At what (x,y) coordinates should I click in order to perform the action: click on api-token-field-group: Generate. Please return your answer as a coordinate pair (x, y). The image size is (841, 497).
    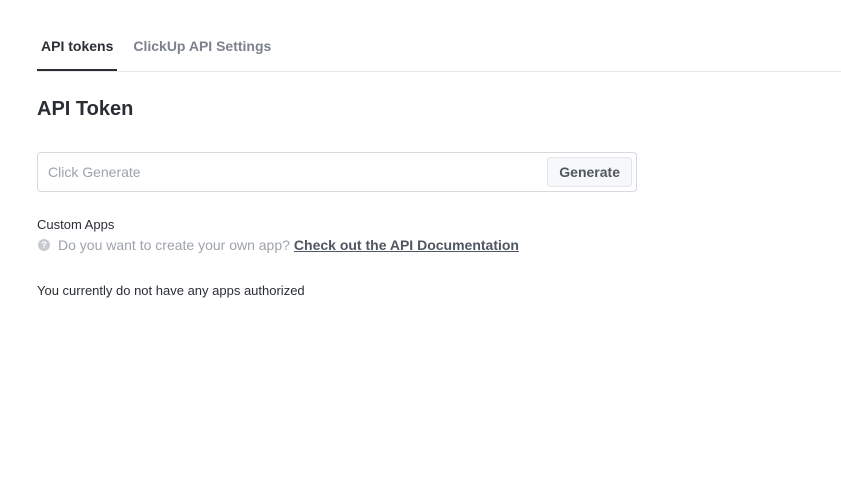
    Looking at the image, I should click on (337, 172).